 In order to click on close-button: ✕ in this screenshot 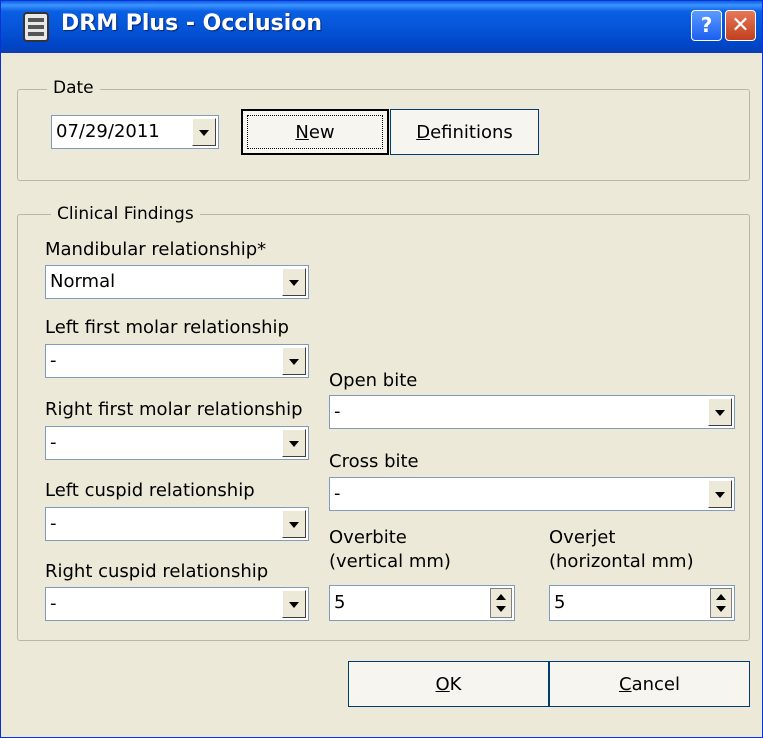, I will do `click(740, 25)`.